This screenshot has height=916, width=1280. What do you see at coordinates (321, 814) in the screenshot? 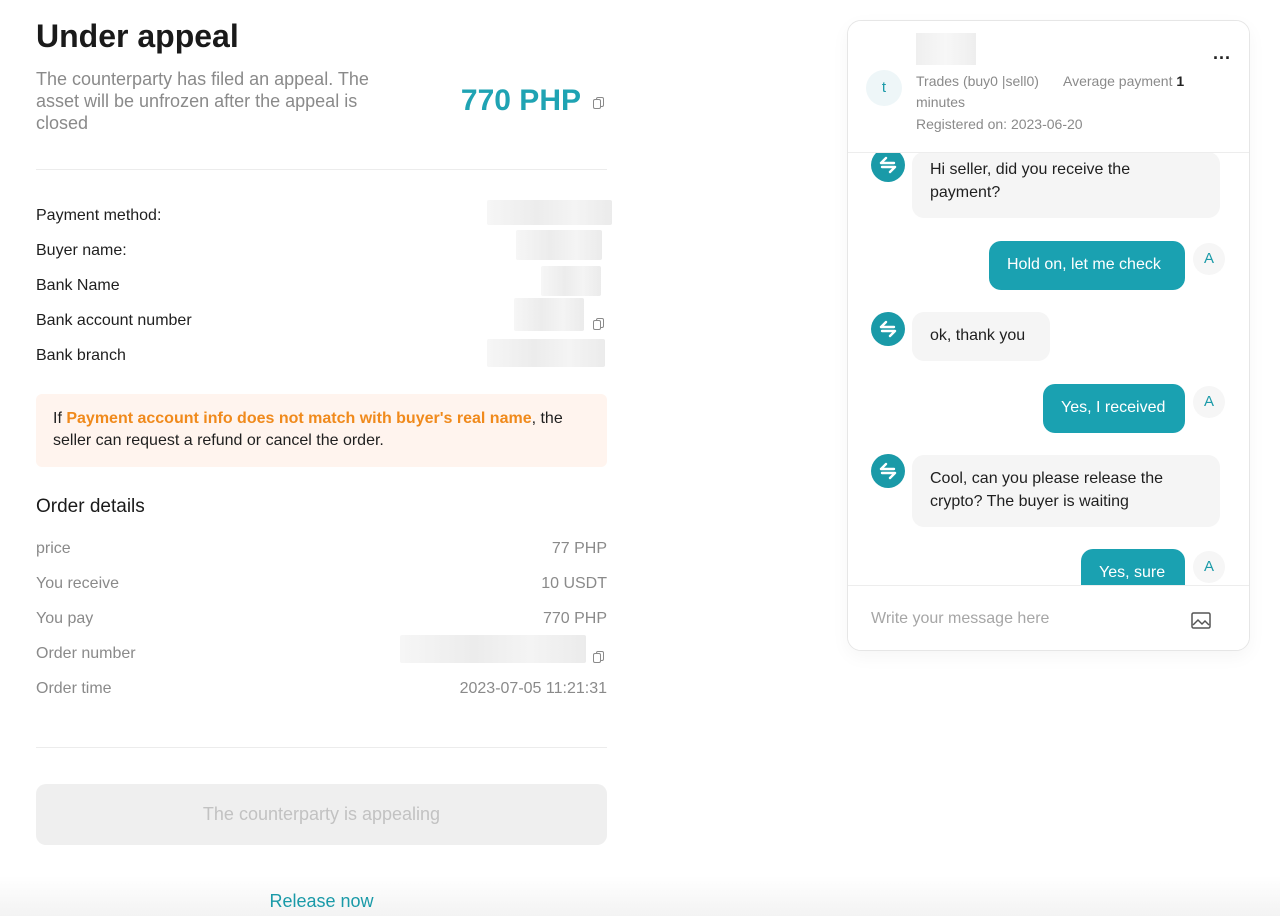
I see `appeal-status-button: The counterparty is appealing` at bounding box center [321, 814].